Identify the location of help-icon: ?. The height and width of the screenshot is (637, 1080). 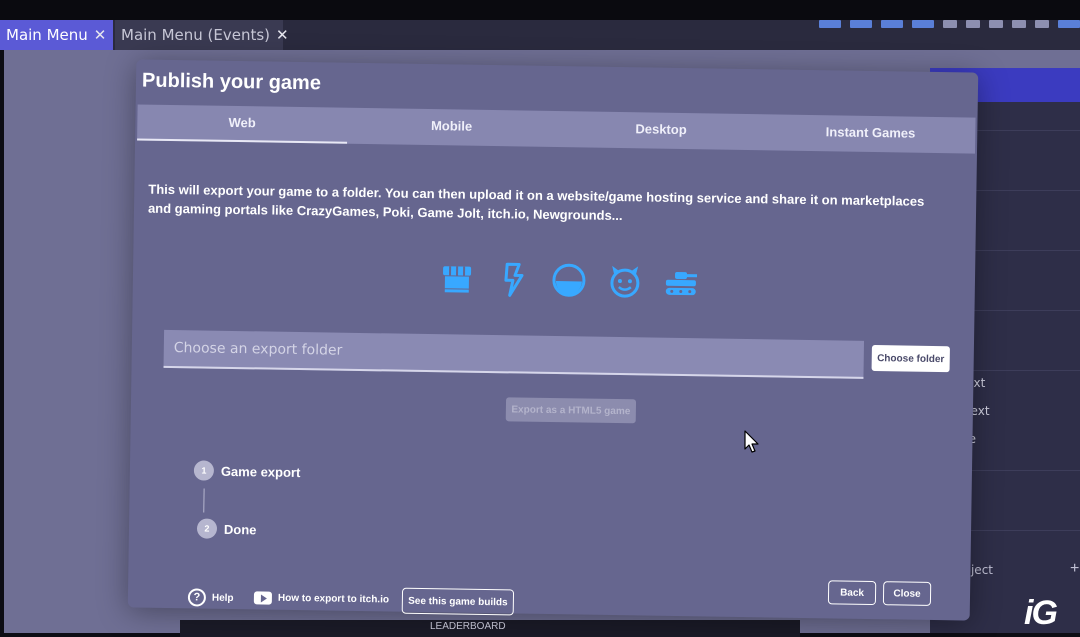
(197, 597).